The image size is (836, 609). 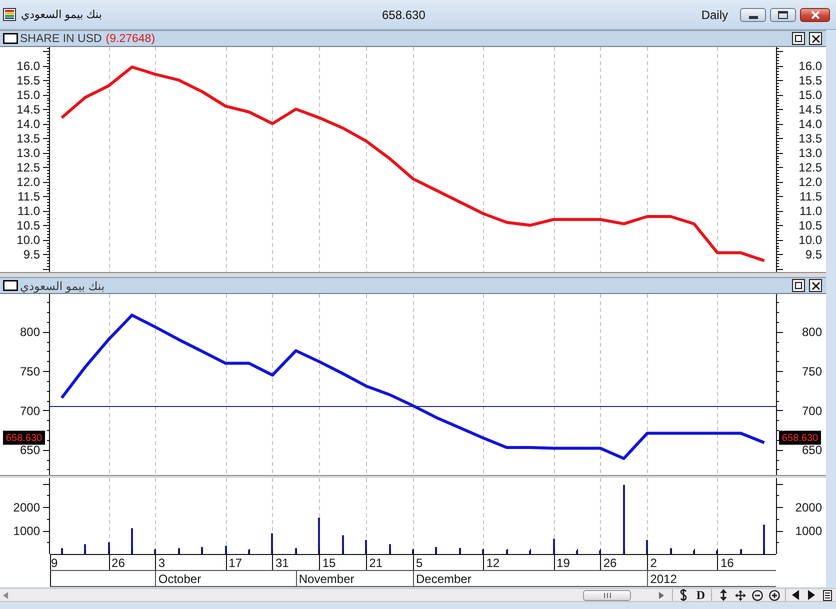 I want to click on window-title: بنك بيمو السعودي, so click(x=61, y=14).